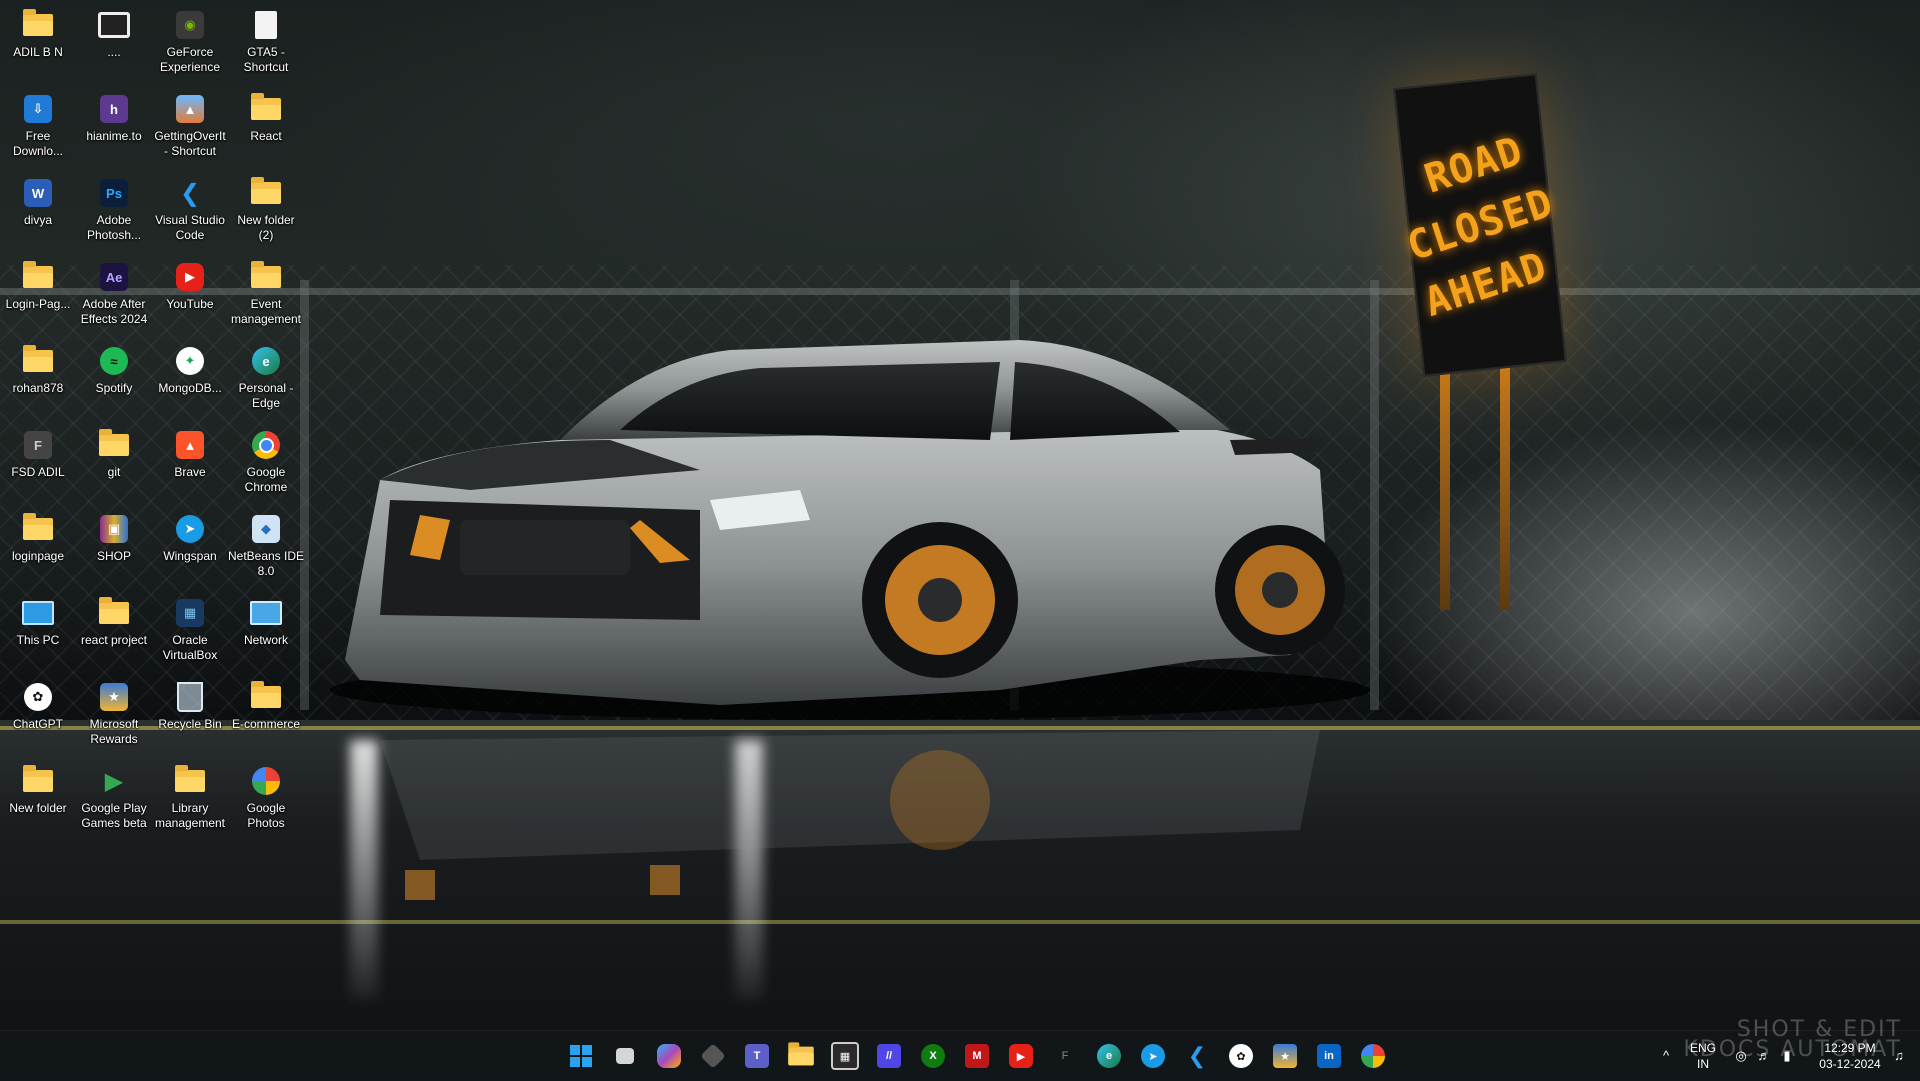 The height and width of the screenshot is (1081, 1920). What do you see at coordinates (38, 630) in the screenshot?
I see `desktop-icon: This PC` at bounding box center [38, 630].